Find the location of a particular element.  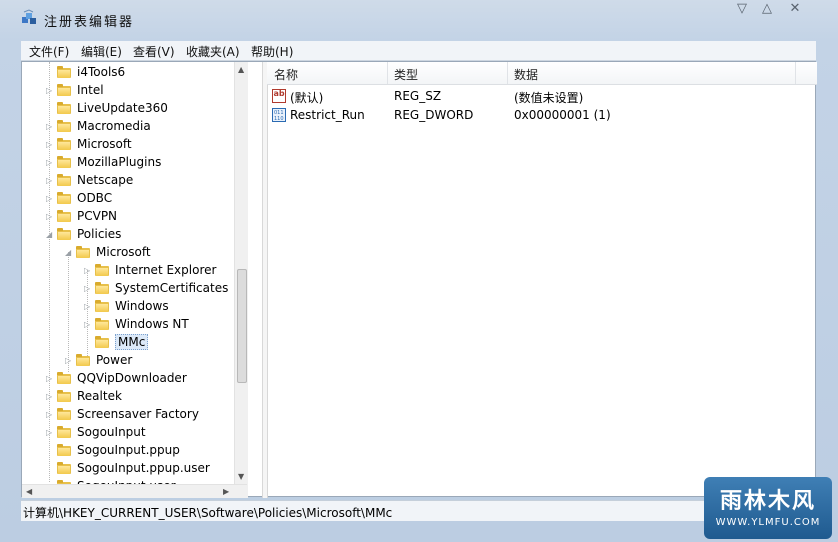

menu-edit: 编辑(E) is located at coordinates (101, 51).